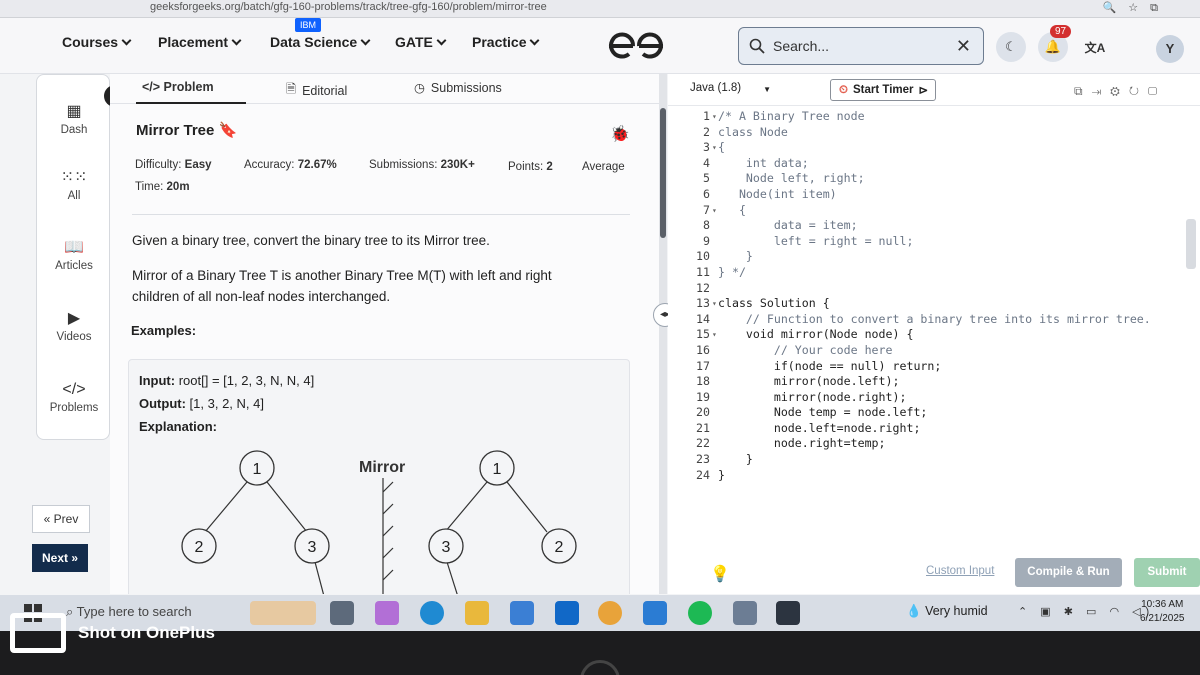 This screenshot has width=1200, height=675. I want to click on browser-tools: 🔍☆⧉, so click(1136, 8).